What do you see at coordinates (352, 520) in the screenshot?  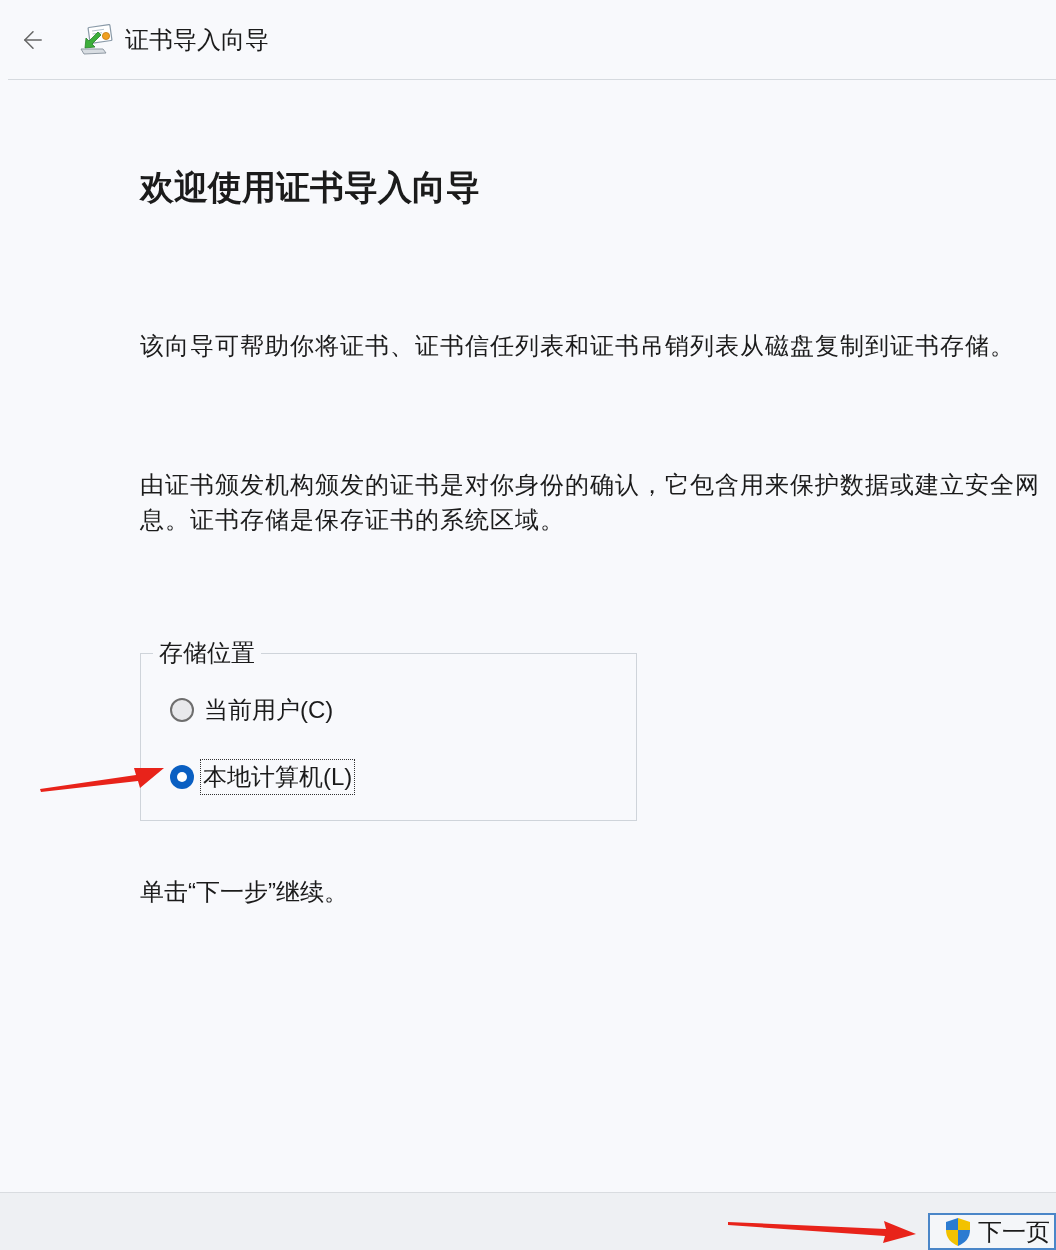 I see `description-text: 息。证书存储是保存证书的系统区域。` at bounding box center [352, 520].